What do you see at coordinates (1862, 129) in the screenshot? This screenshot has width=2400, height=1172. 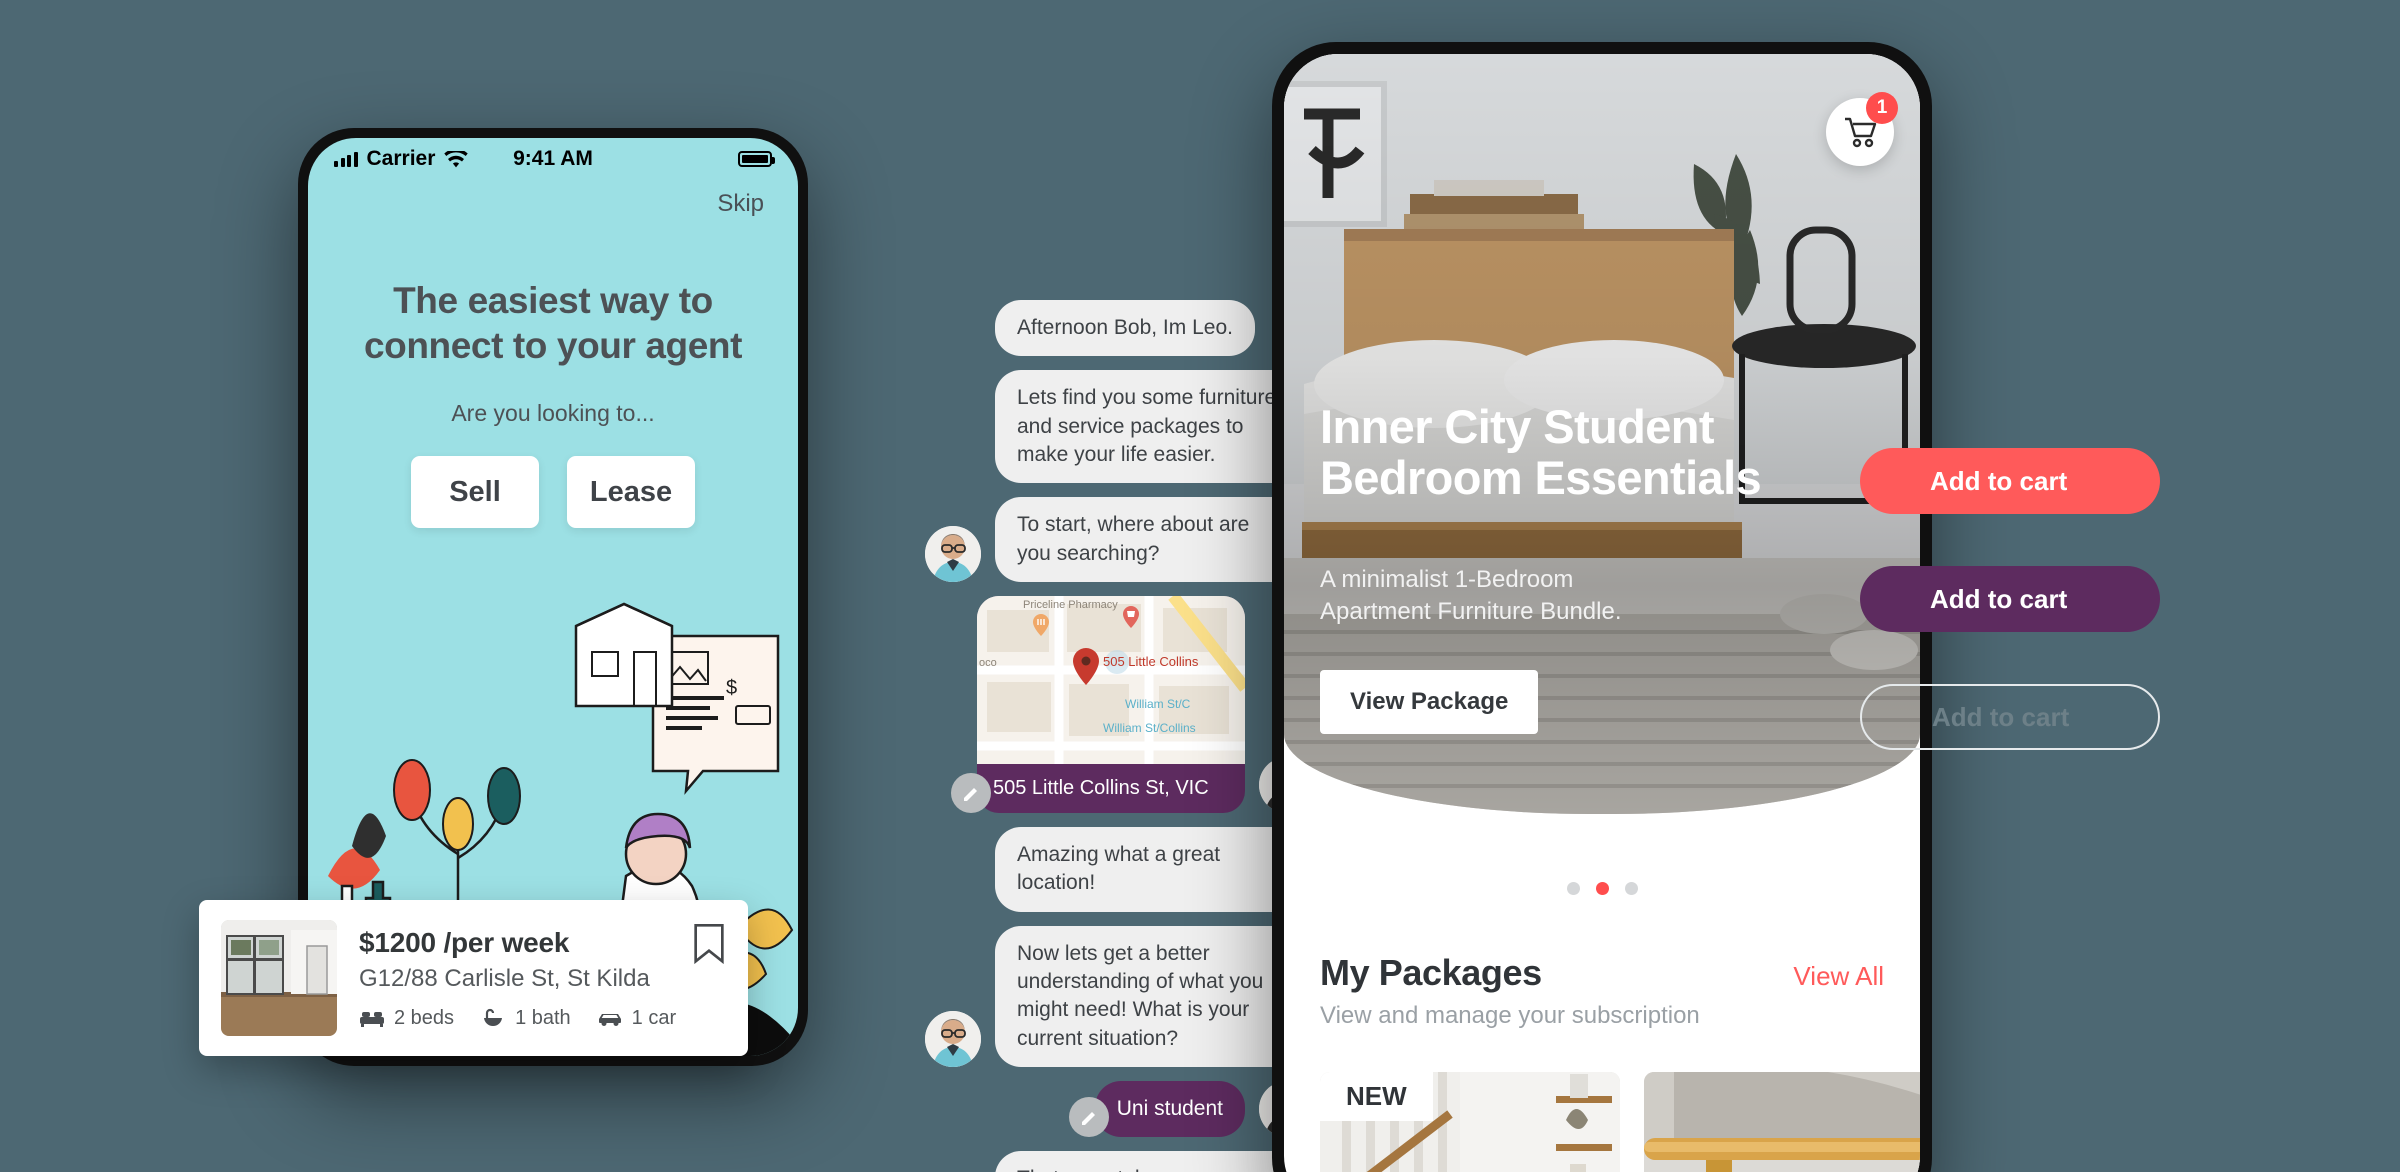 I see `cart-button: 1` at bounding box center [1862, 129].